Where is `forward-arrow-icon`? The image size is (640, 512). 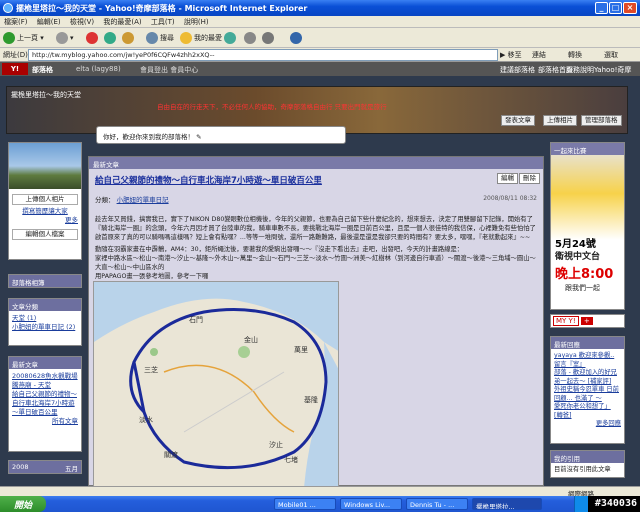 forward-arrow-icon is located at coordinates (62, 38).